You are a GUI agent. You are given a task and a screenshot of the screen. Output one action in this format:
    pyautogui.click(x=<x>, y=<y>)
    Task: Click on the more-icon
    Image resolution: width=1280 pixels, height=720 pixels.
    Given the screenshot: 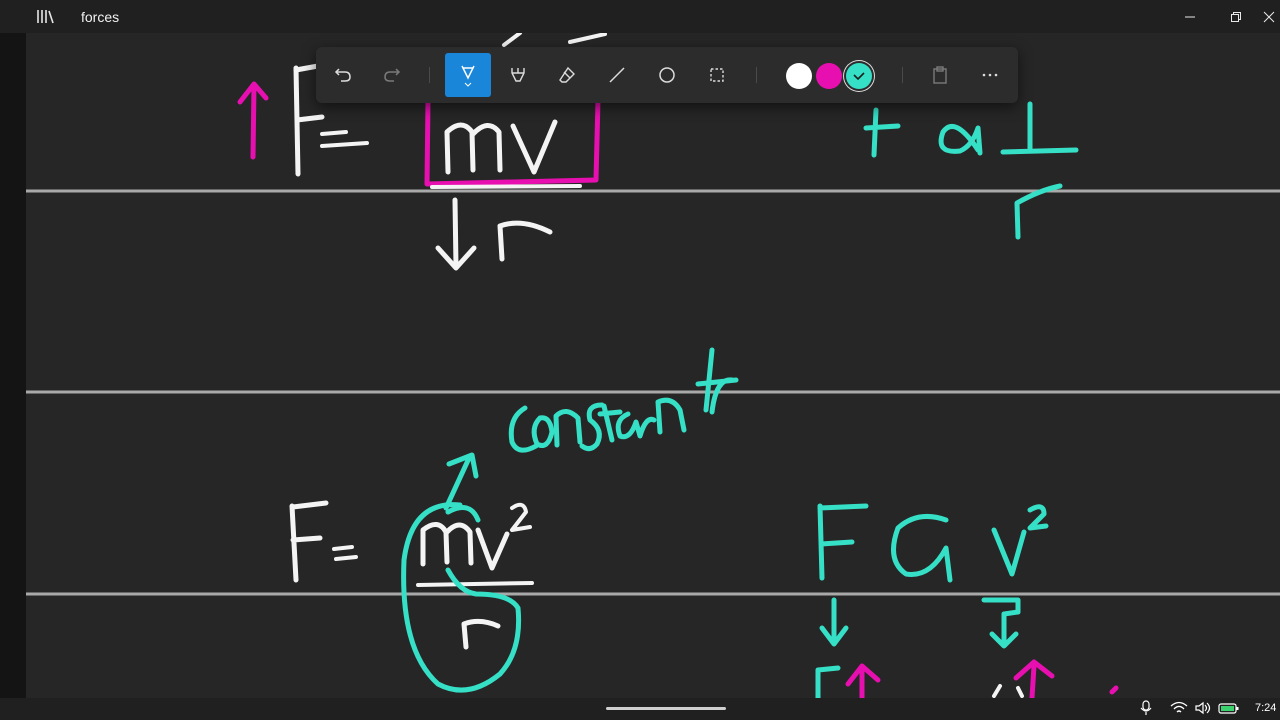 What is the action you would take?
    pyautogui.click(x=990, y=75)
    